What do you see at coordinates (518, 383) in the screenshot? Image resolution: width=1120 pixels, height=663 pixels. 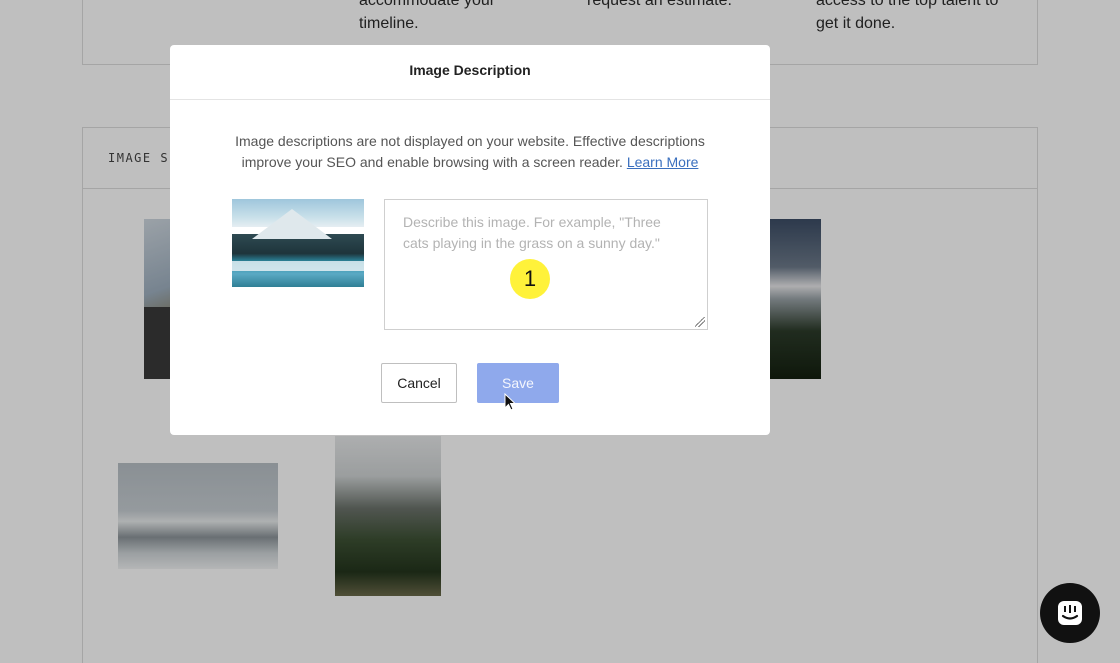 I see `save-button: Save` at bounding box center [518, 383].